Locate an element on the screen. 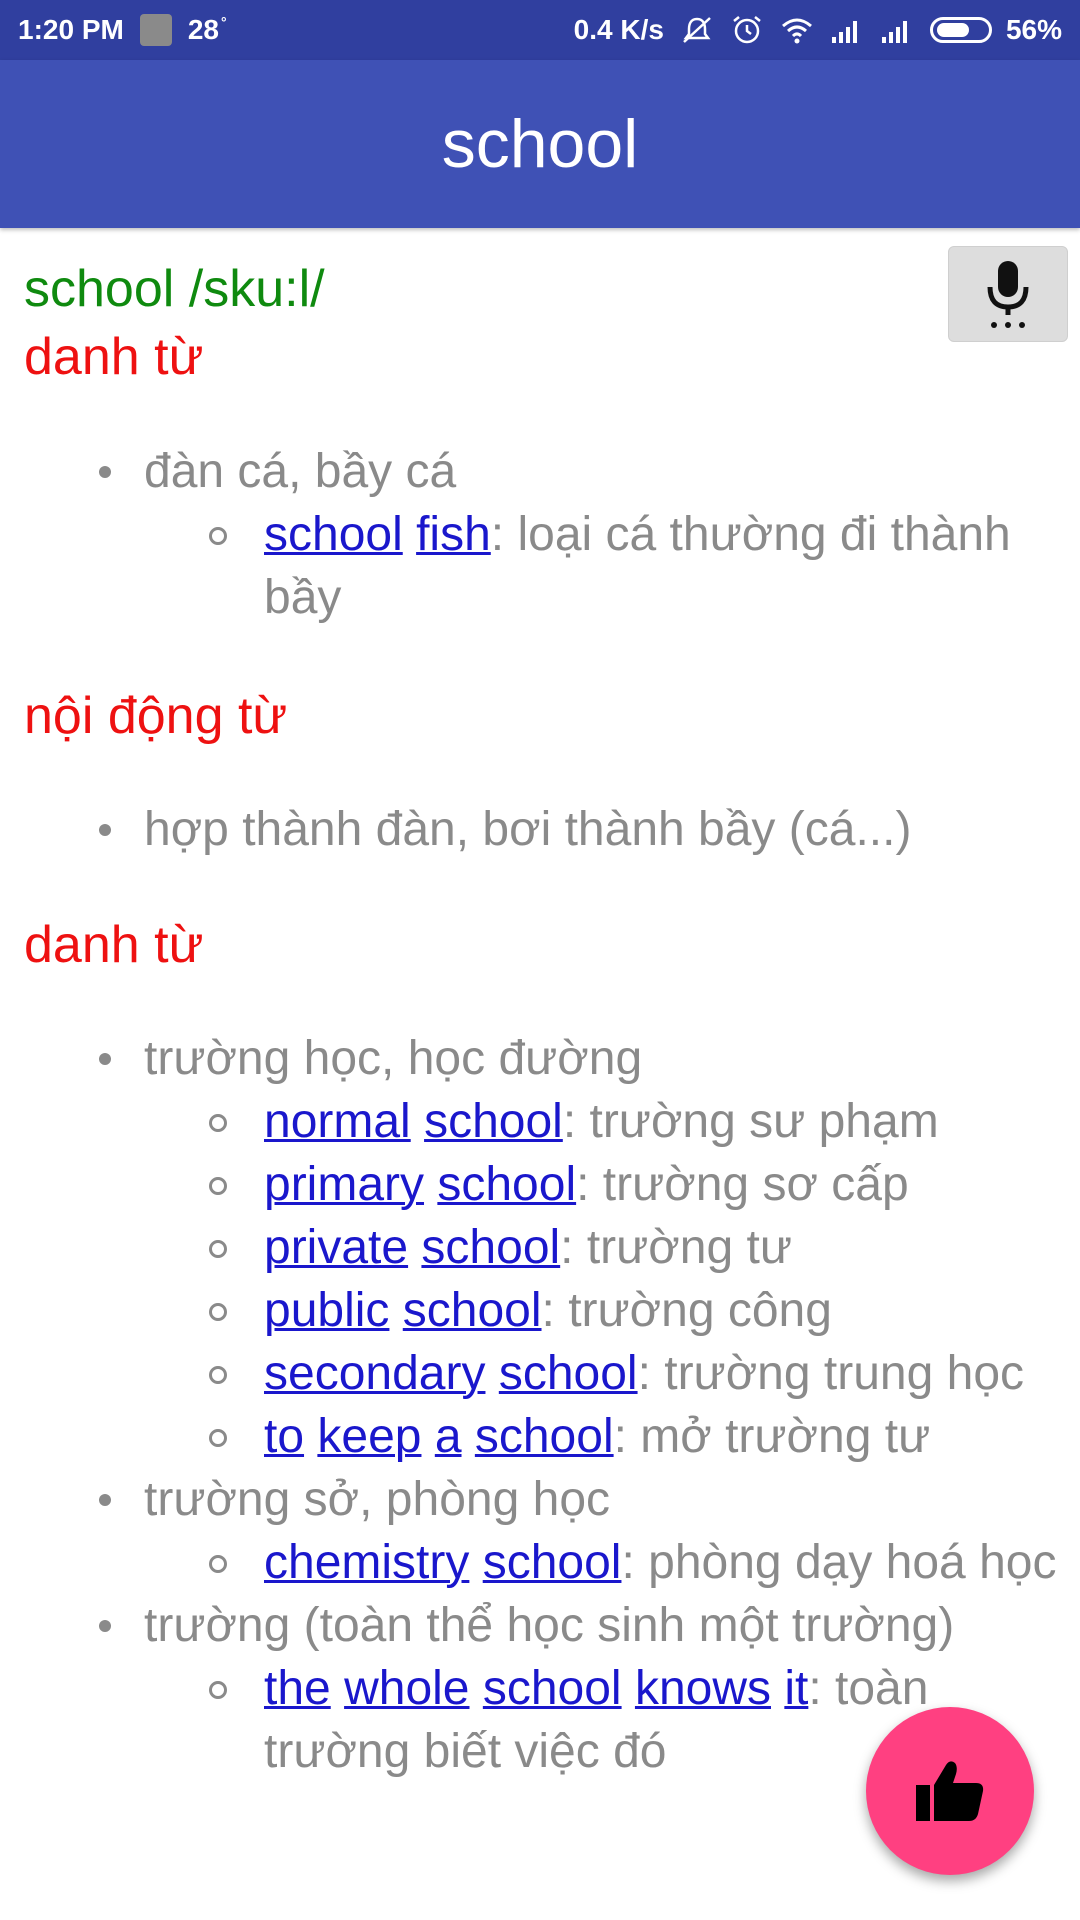  example-translation: : mở trường tư is located at coordinates (772, 1436).